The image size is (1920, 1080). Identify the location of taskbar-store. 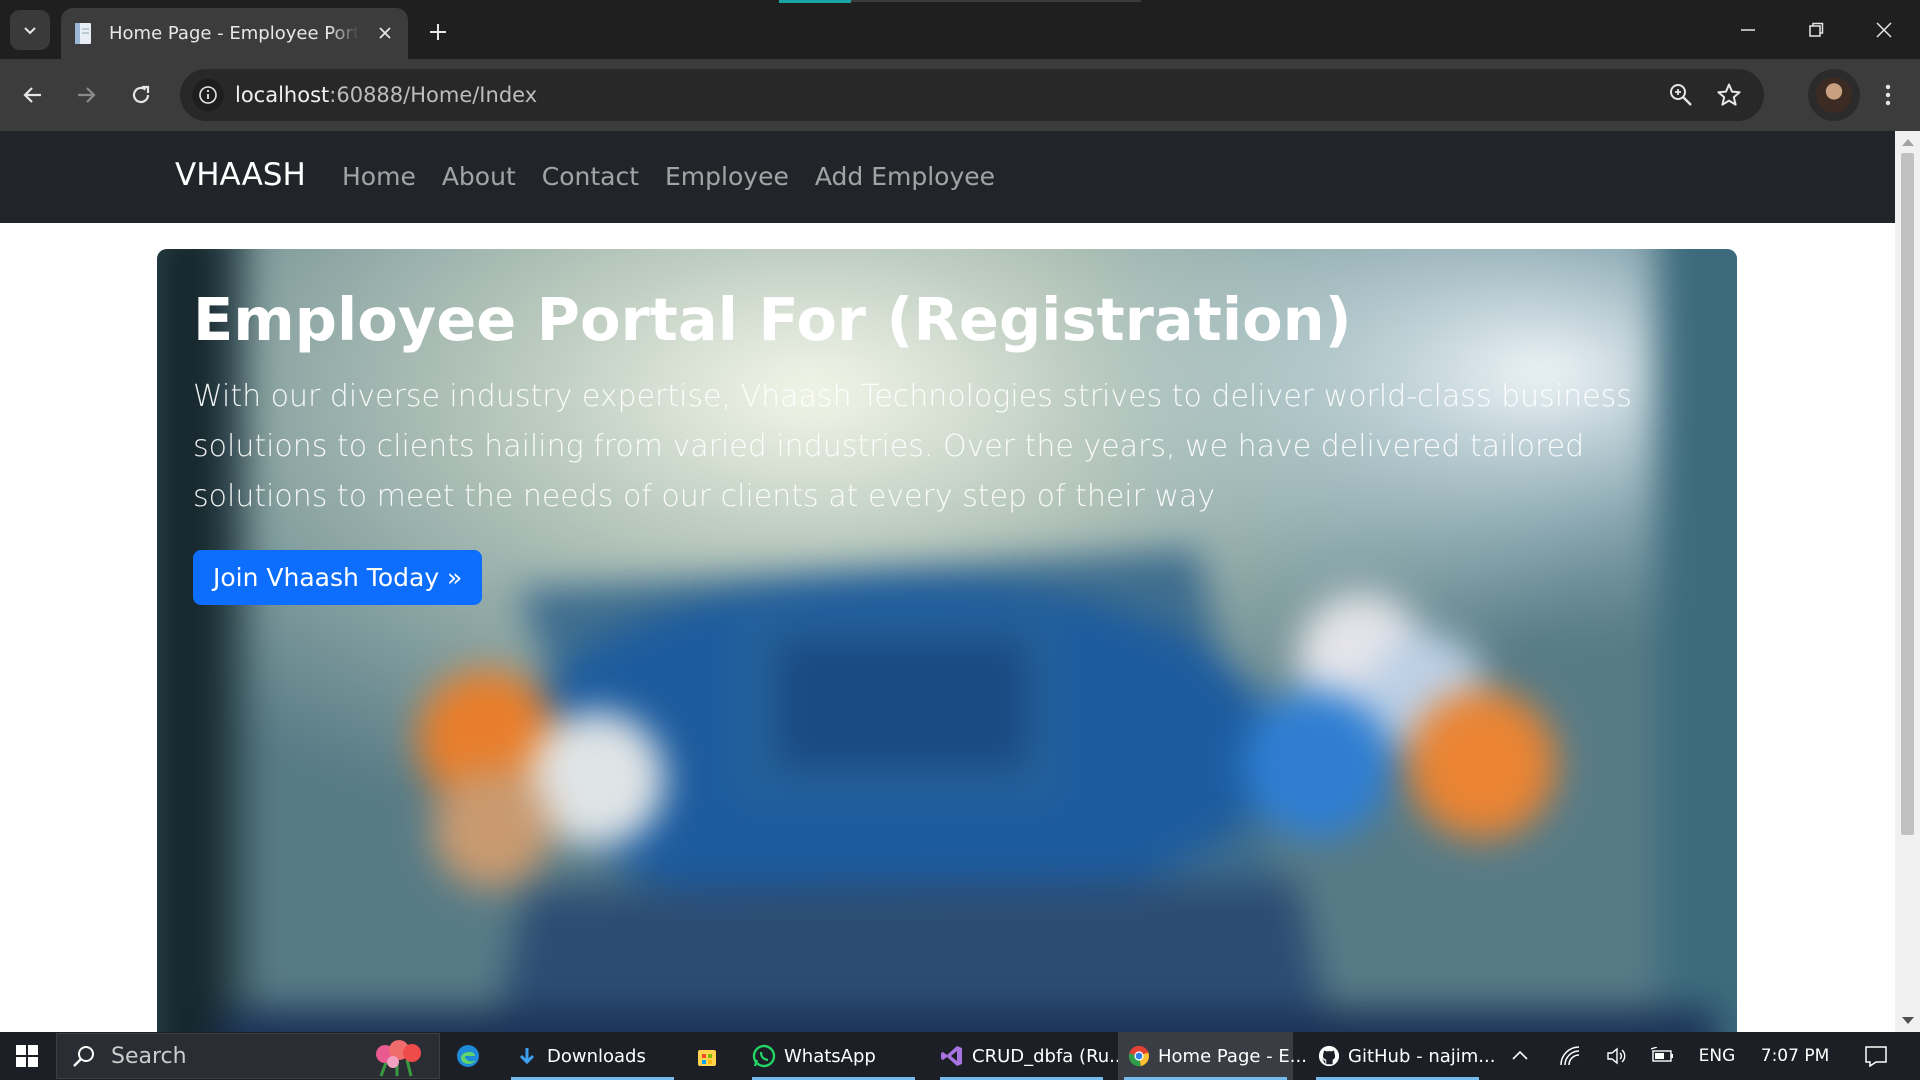
(713, 1056).